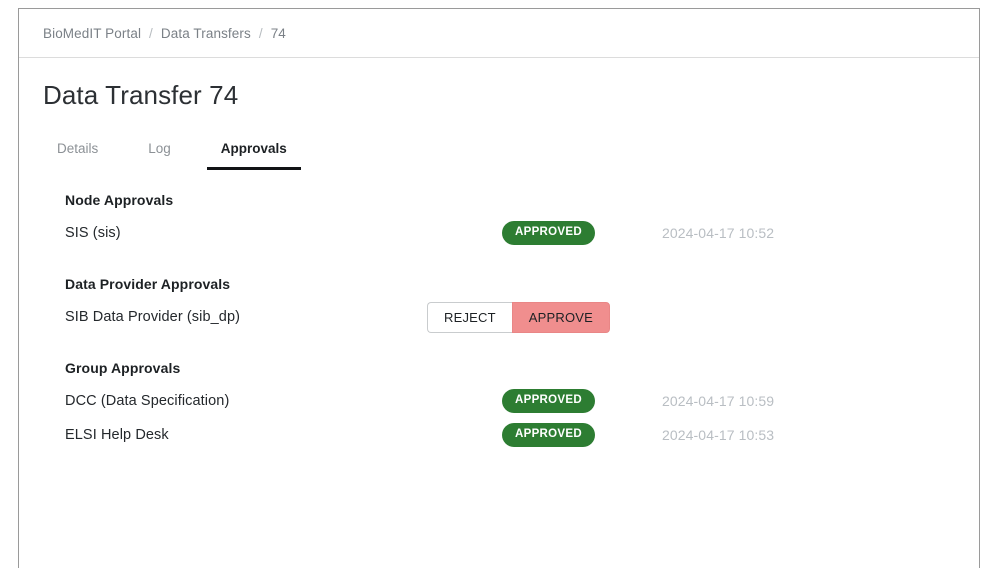  I want to click on approval-row: ELSI Help Desk APPROVED 2024-04-17 10:53, so click(510, 435).